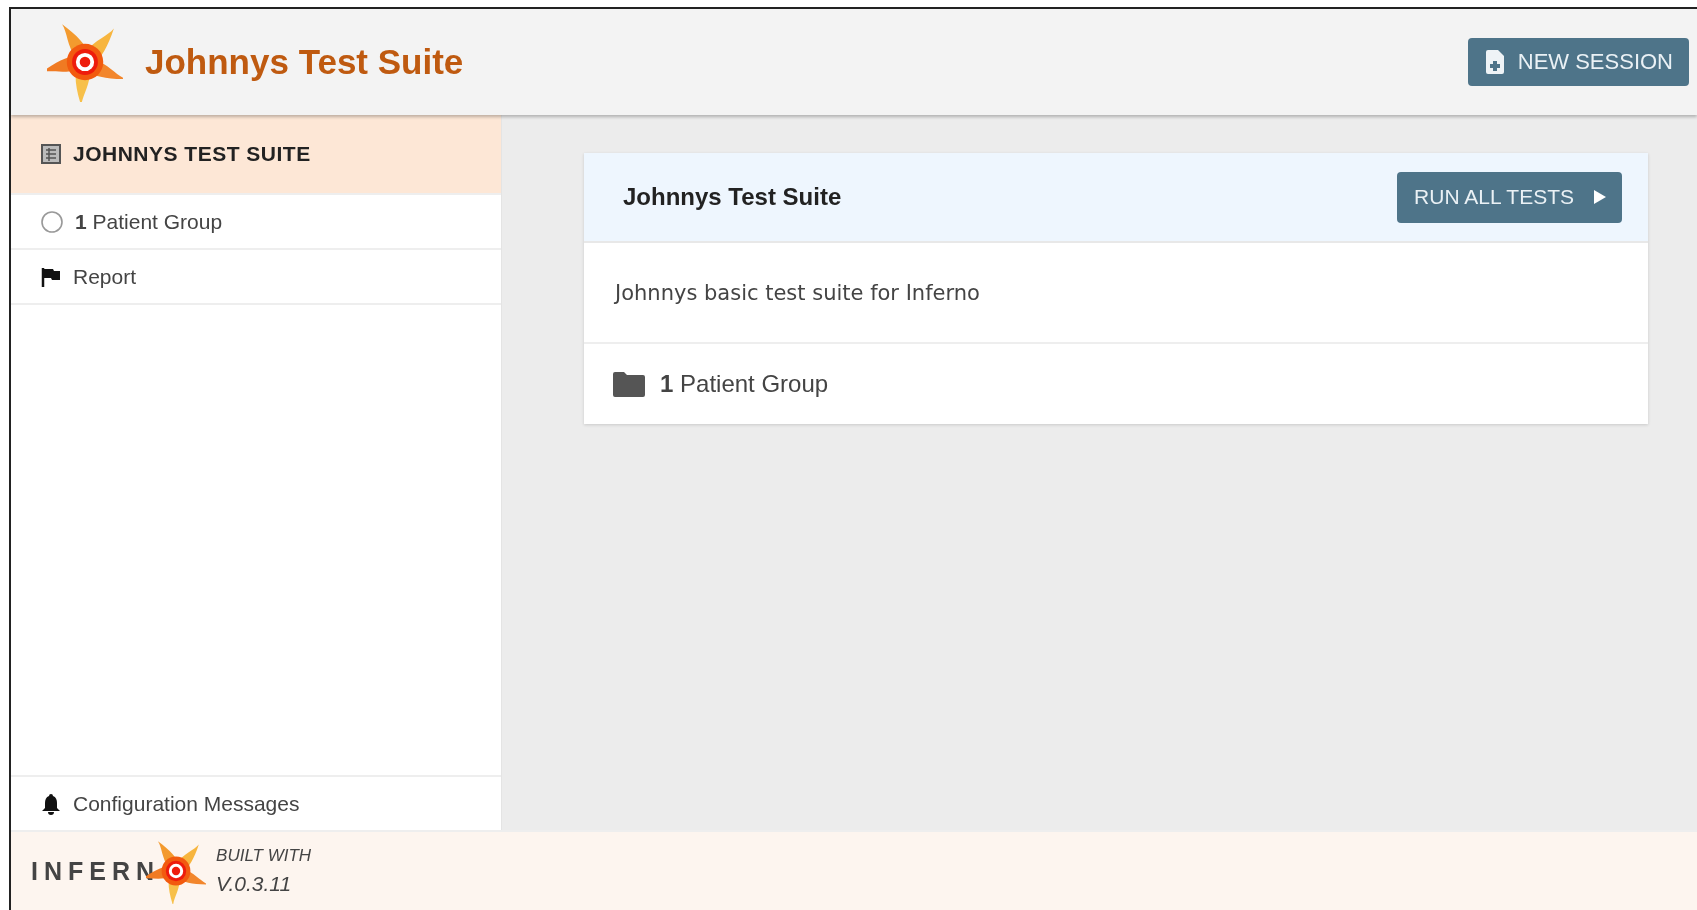  What do you see at coordinates (732, 197) in the screenshot?
I see `card-title: Johnnys Test Suite` at bounding box center [732, 197].